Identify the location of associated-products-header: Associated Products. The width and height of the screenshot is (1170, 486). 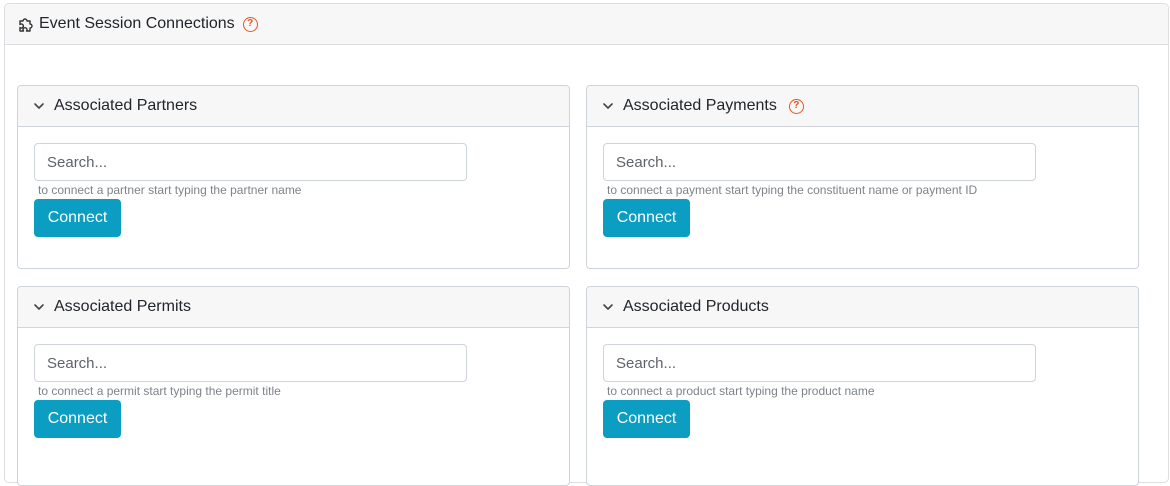
(862, 307).